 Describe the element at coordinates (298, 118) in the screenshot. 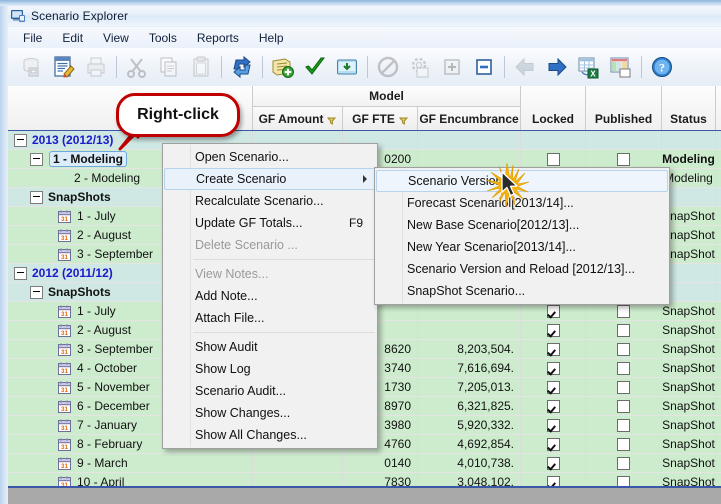

I see `column-header-gf-amount: GF Amount` at that location.